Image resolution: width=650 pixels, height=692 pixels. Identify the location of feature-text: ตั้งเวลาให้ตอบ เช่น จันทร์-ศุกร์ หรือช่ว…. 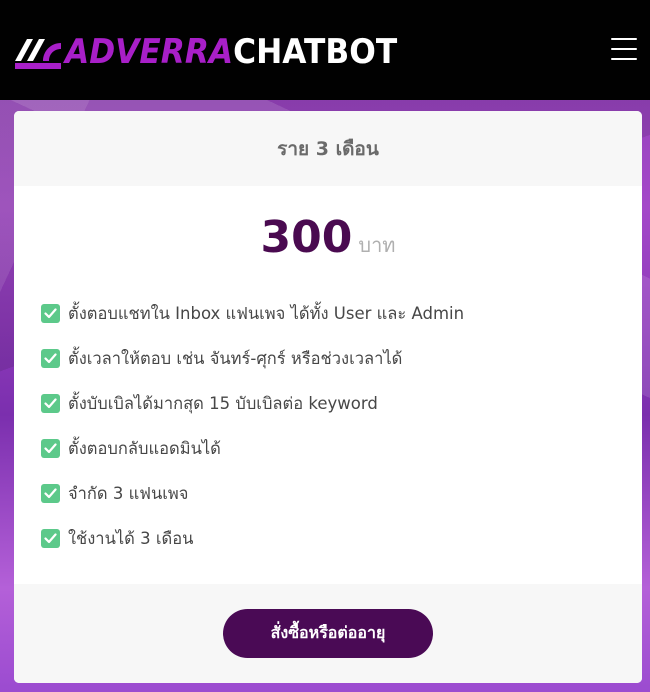
(235, 358).